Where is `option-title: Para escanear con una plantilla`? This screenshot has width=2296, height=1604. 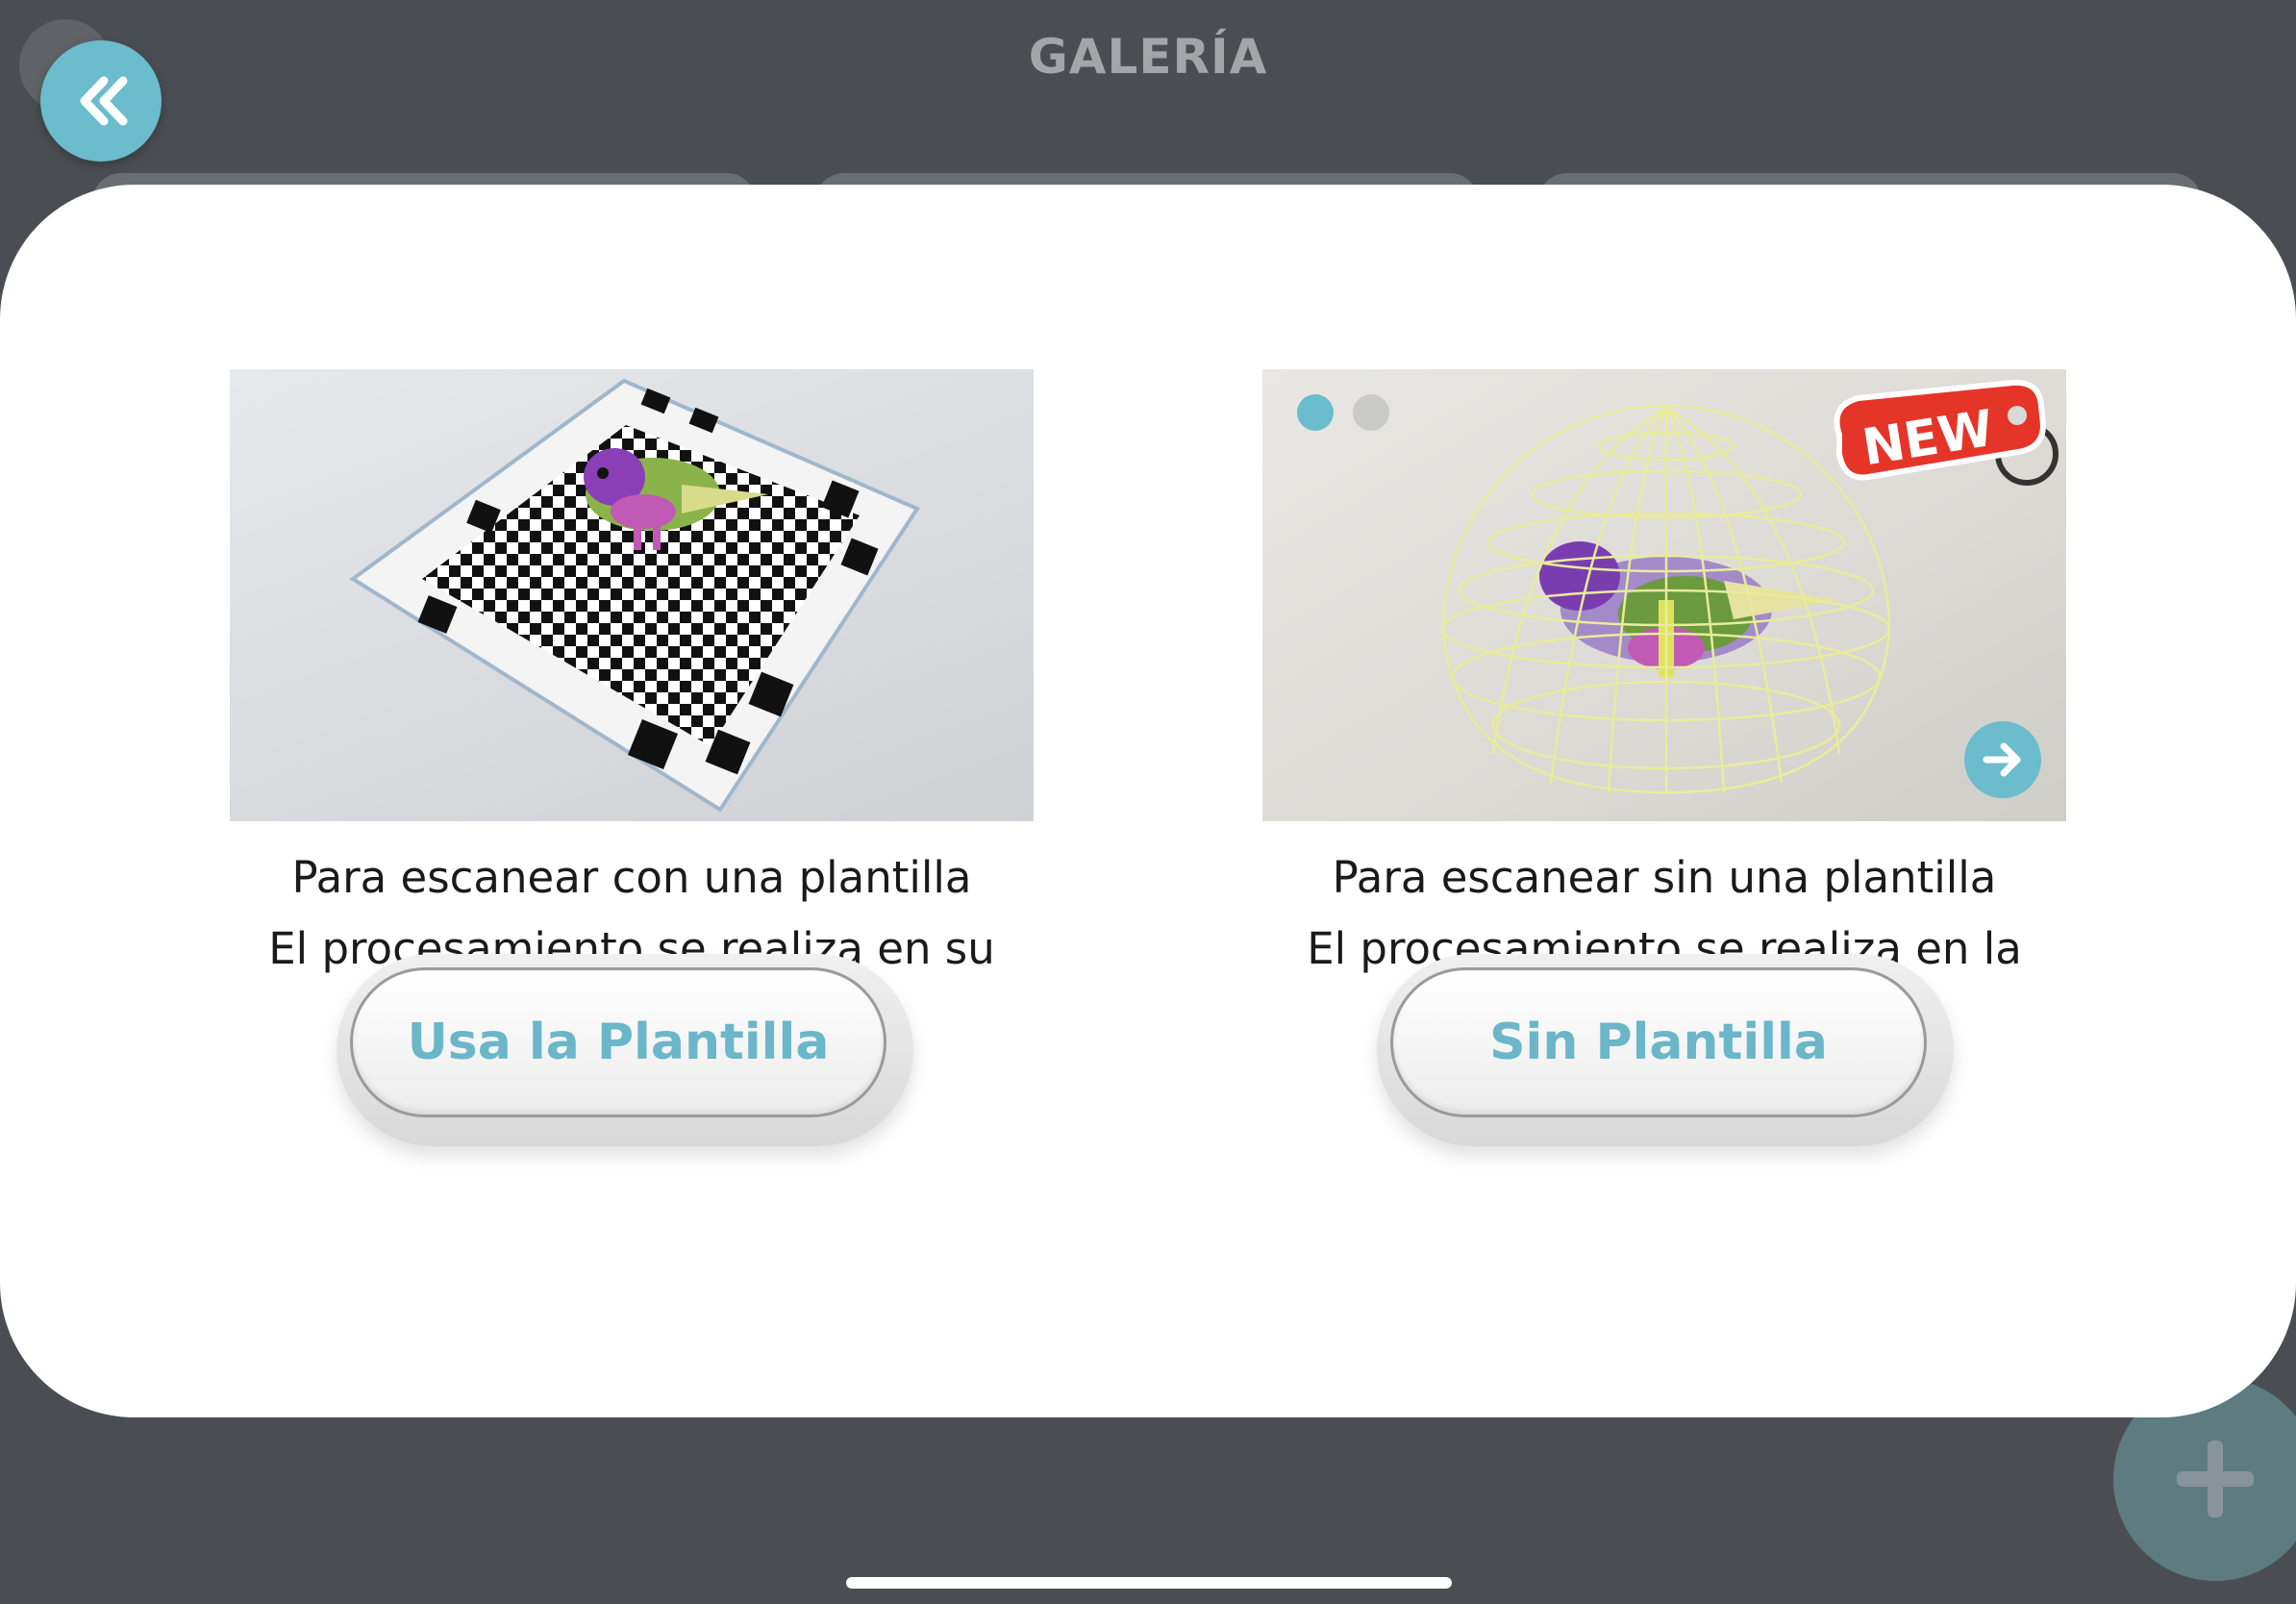 option-title: Para escanear con una plantilla is located at coordinates (631, 877).